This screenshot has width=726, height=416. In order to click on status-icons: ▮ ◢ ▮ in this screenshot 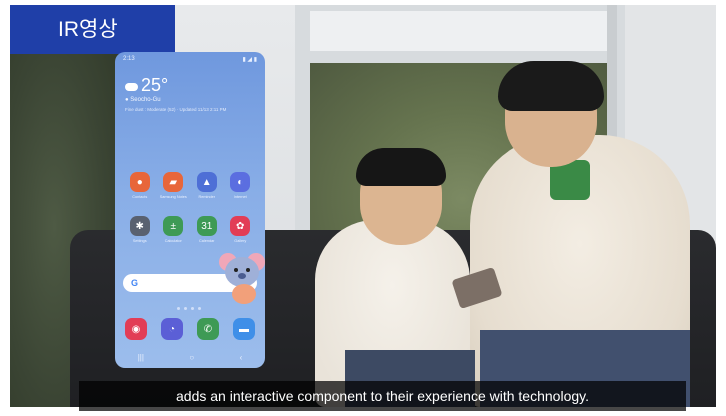, I will do `click(249, 60)`.